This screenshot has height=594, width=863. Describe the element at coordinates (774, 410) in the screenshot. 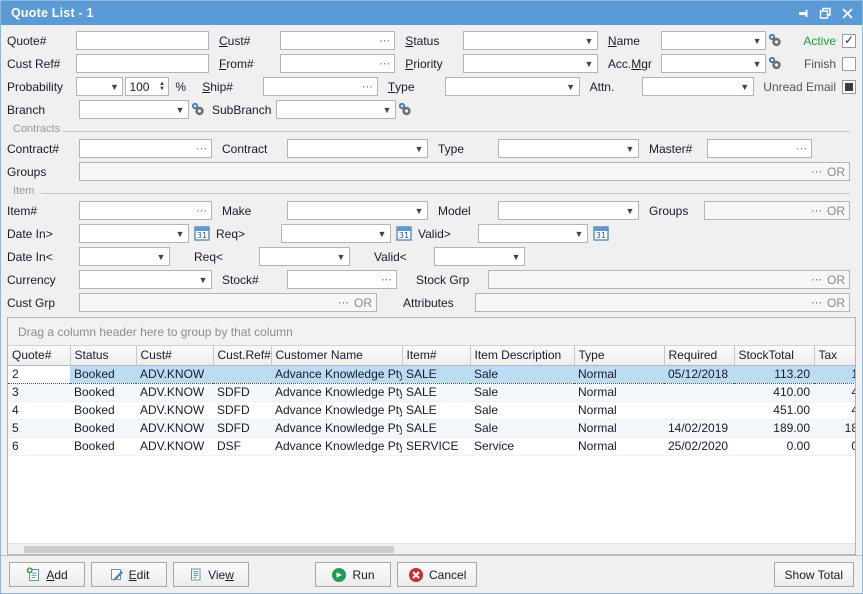

I see `cell-stocktotal: 451.00` at that location.